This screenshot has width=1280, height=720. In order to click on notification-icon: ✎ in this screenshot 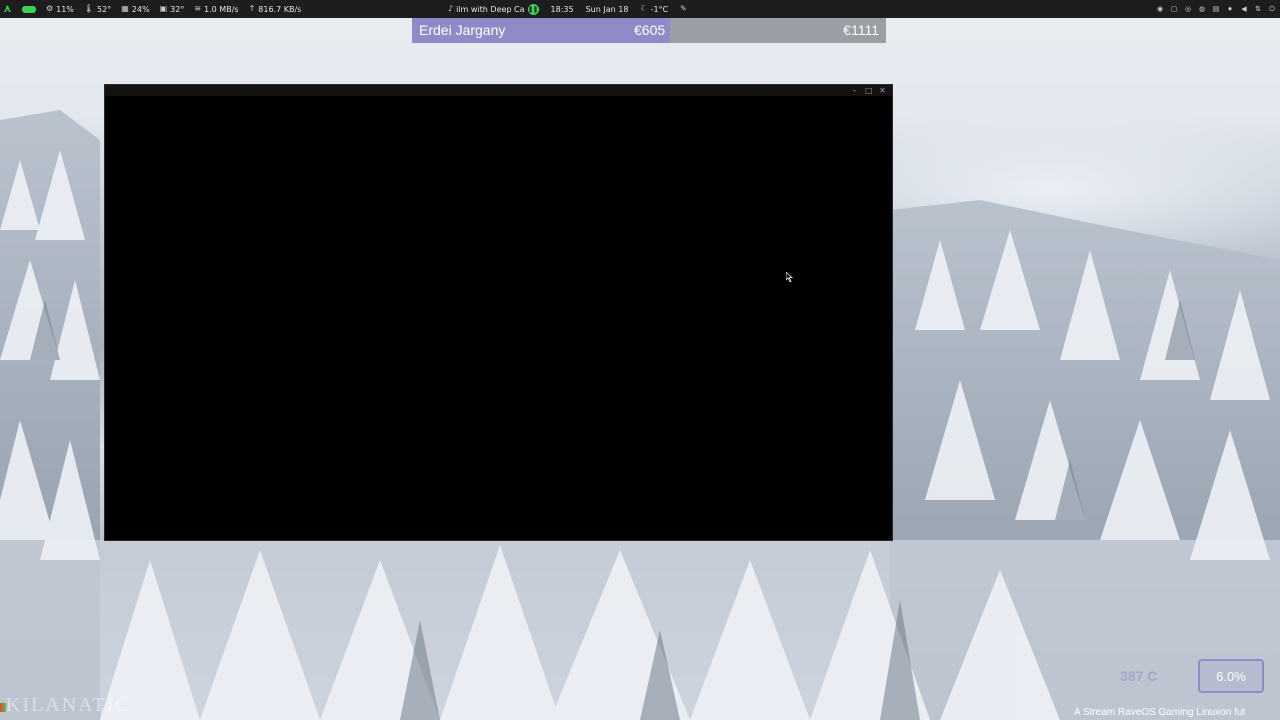, I will do `click(683, 9)`.